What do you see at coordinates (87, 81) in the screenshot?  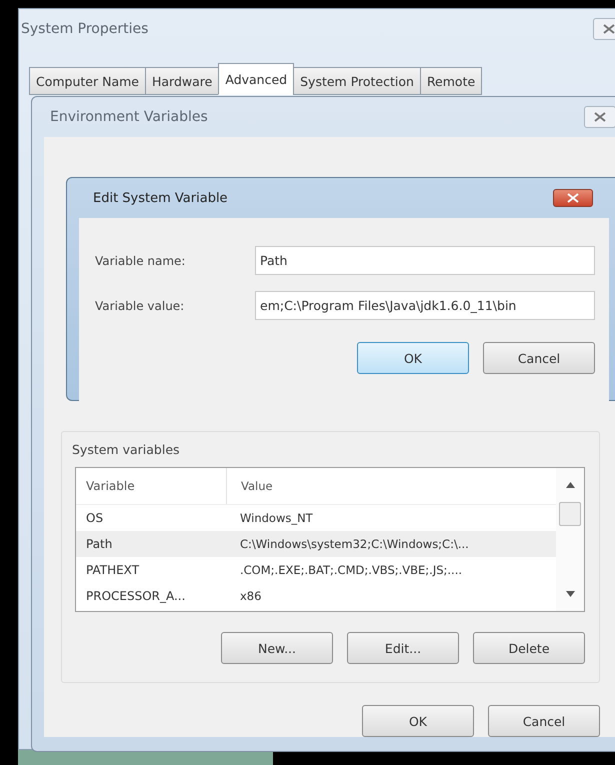 I see `tab: Computer Name` at bounding box center [87, 81].